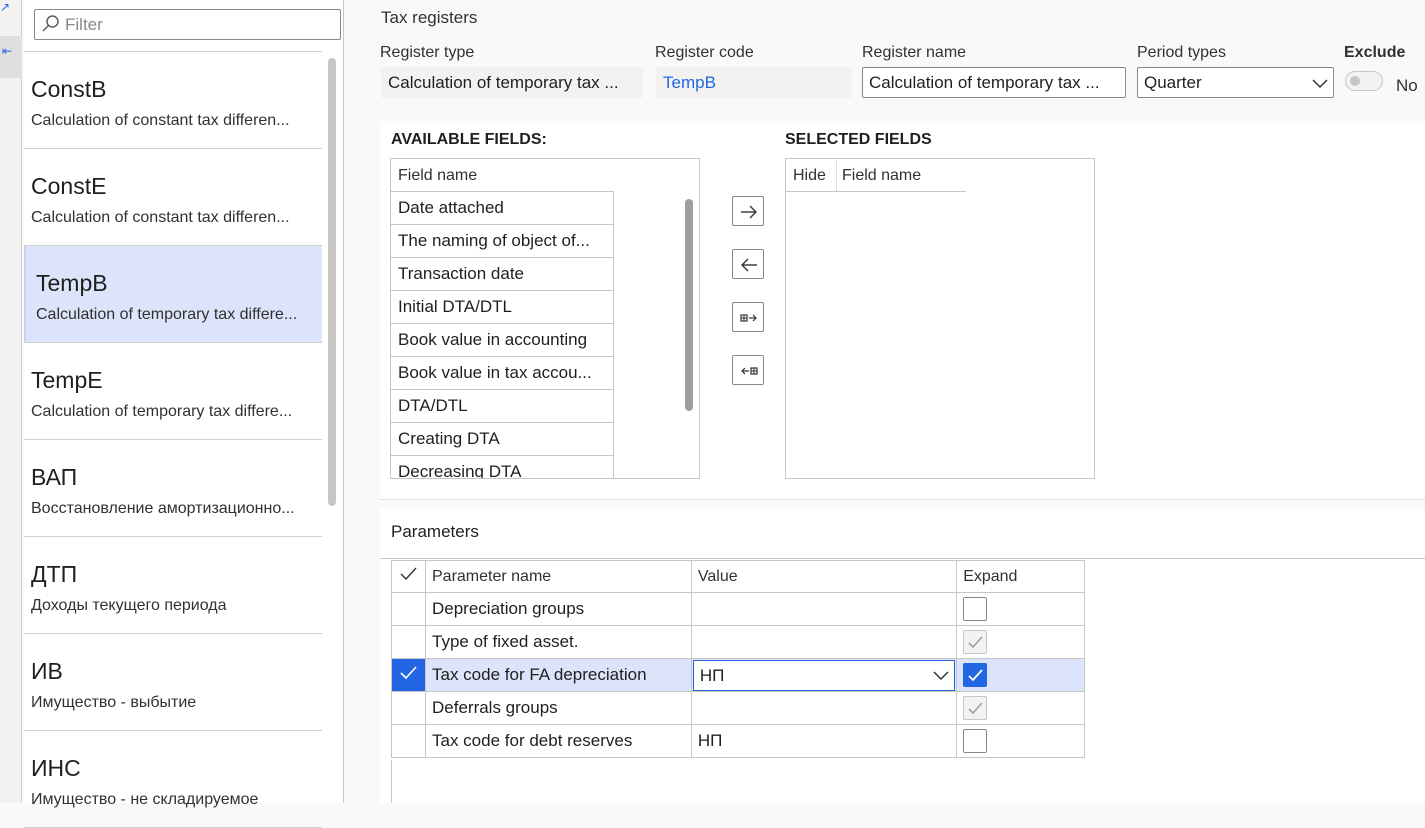  Describe the element at coordinates (704, 52) in the screenshot. I see `register-code-label: Register code` at that location.